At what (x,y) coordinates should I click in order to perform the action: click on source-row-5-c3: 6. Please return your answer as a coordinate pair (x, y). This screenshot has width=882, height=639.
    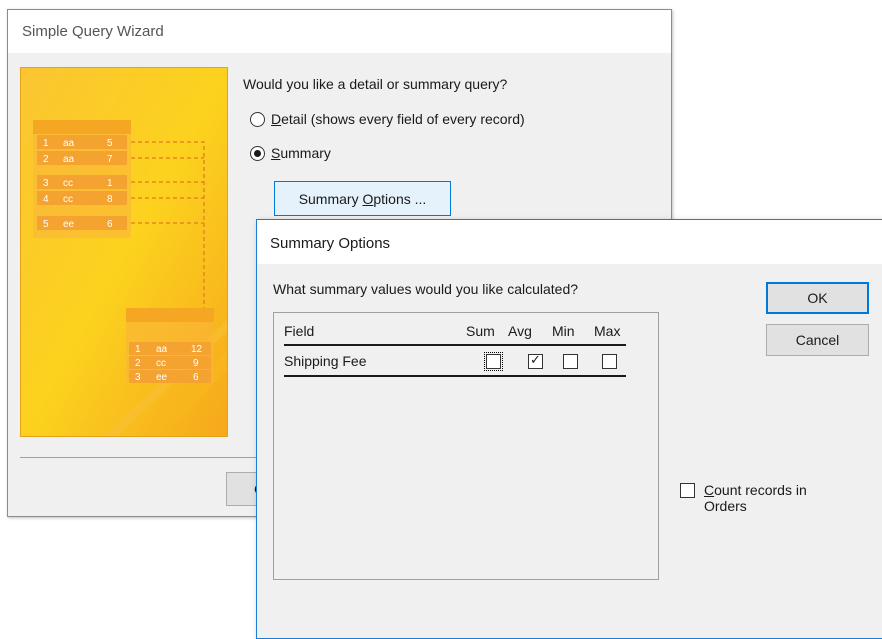
    Looking at the image, I should click on (110, 224).